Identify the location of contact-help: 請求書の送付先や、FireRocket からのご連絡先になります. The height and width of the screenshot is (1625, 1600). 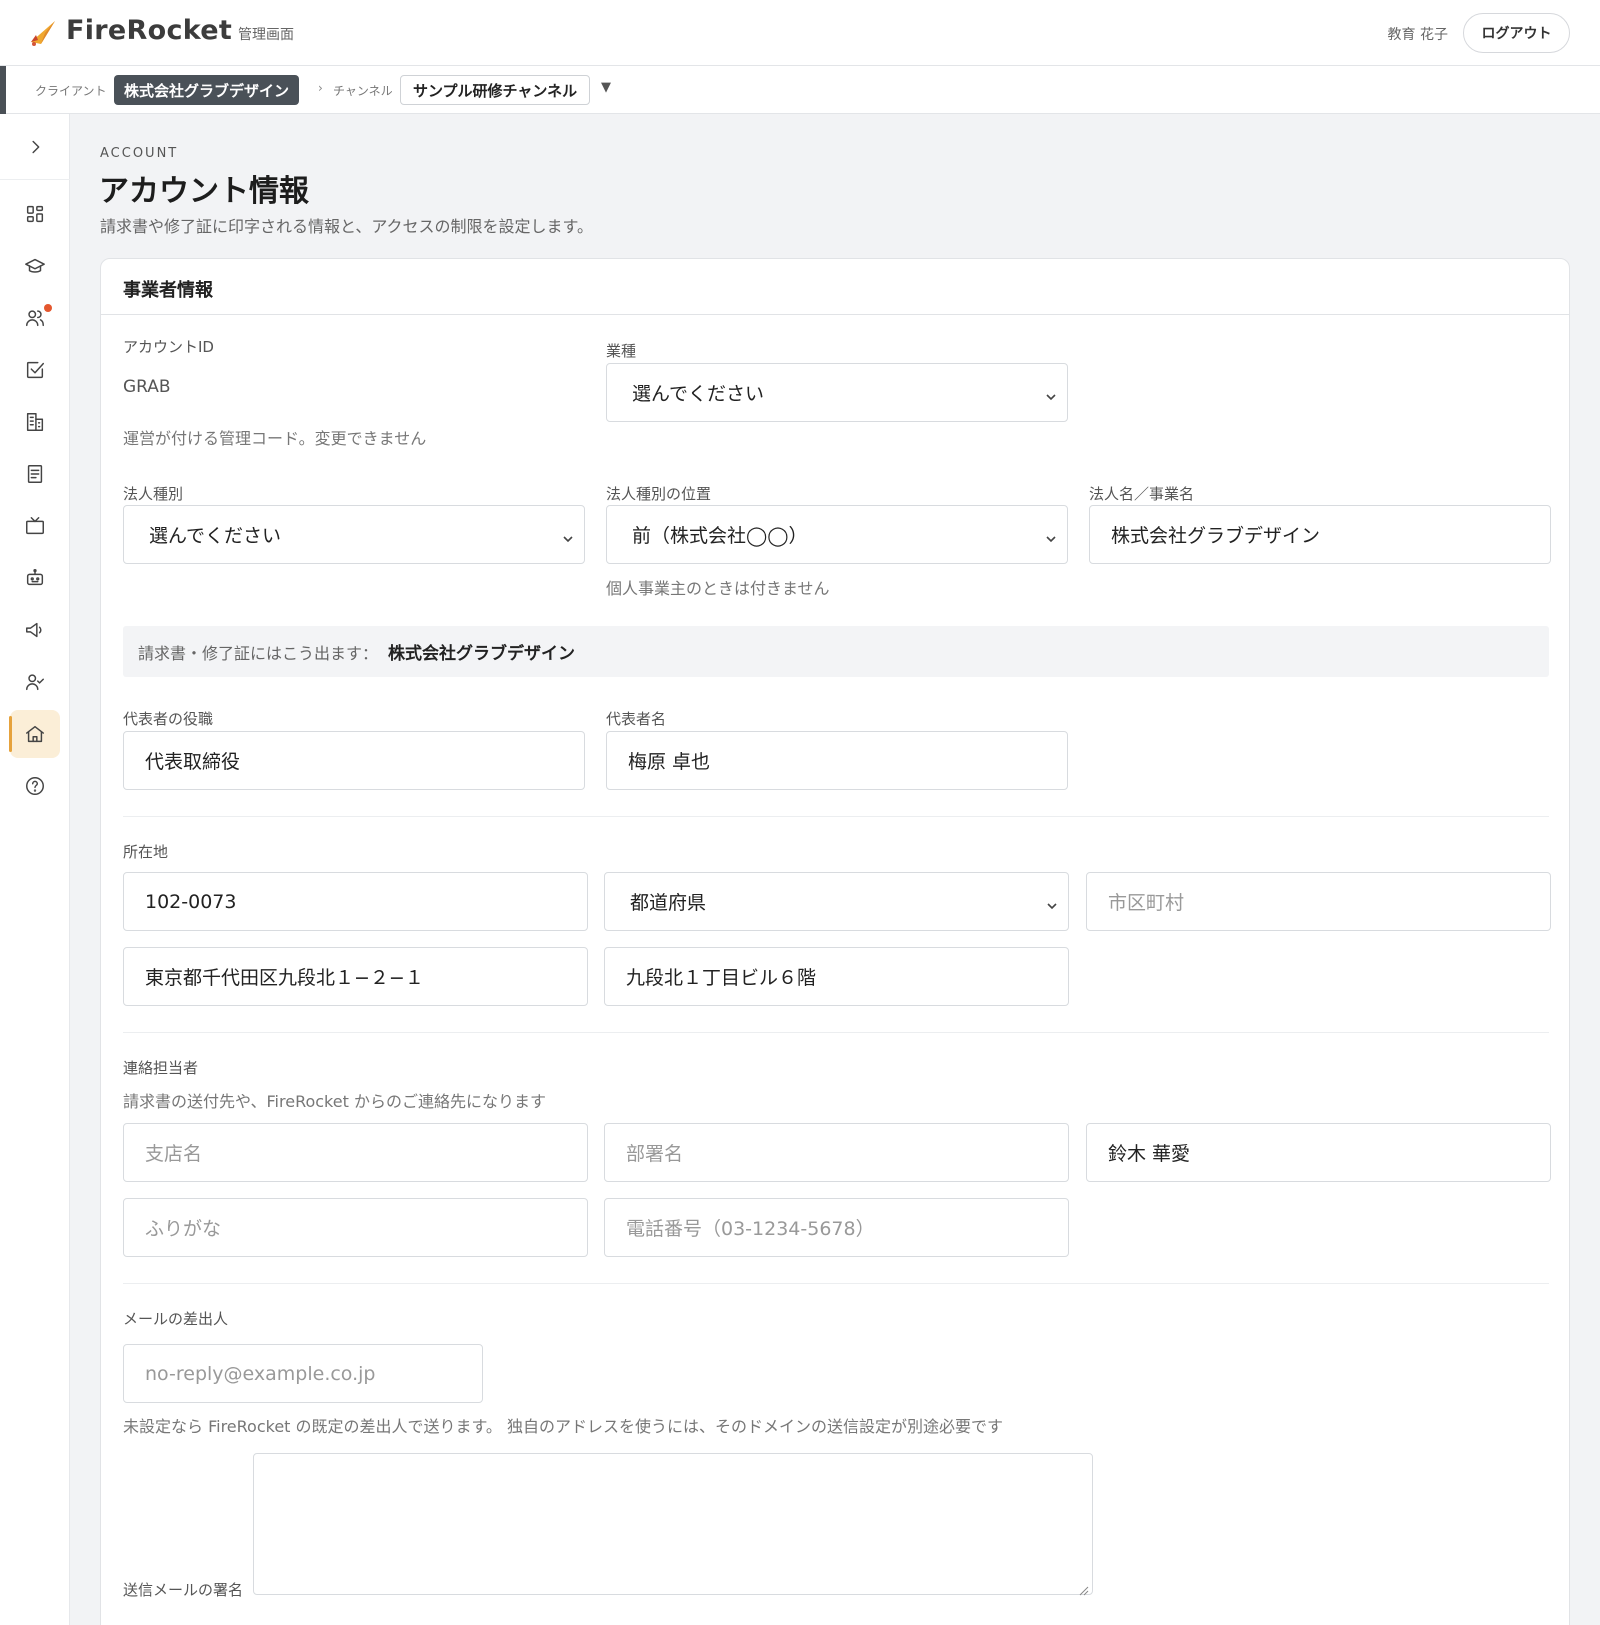
(334, 1101).